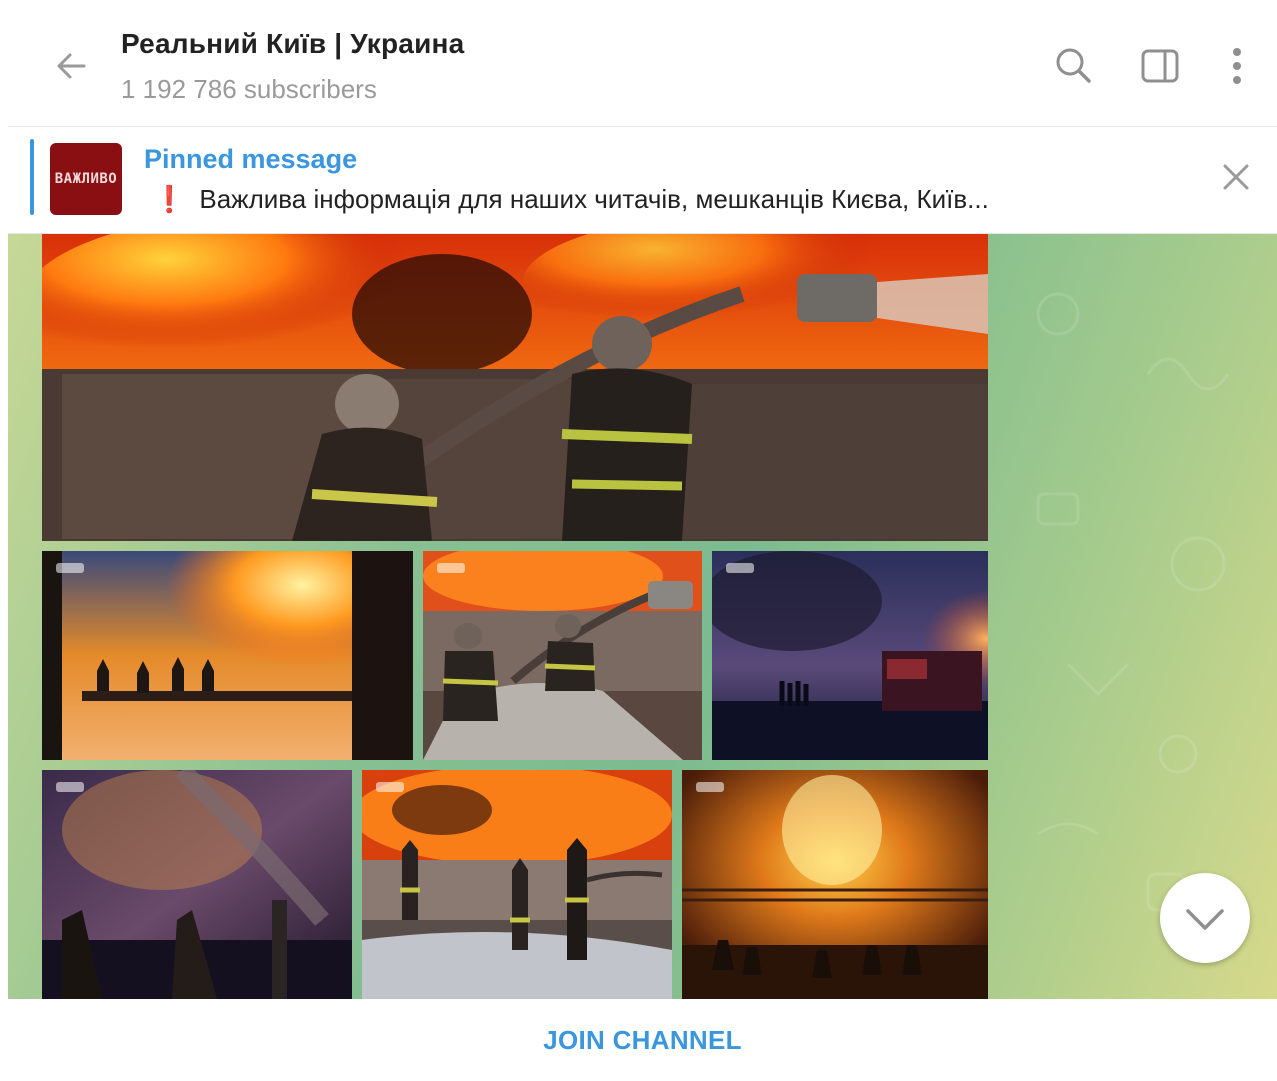 The width and height of the screenshot is (1277, 1081). I want to click on pinned-label: Pinned message, so click(251, 159).